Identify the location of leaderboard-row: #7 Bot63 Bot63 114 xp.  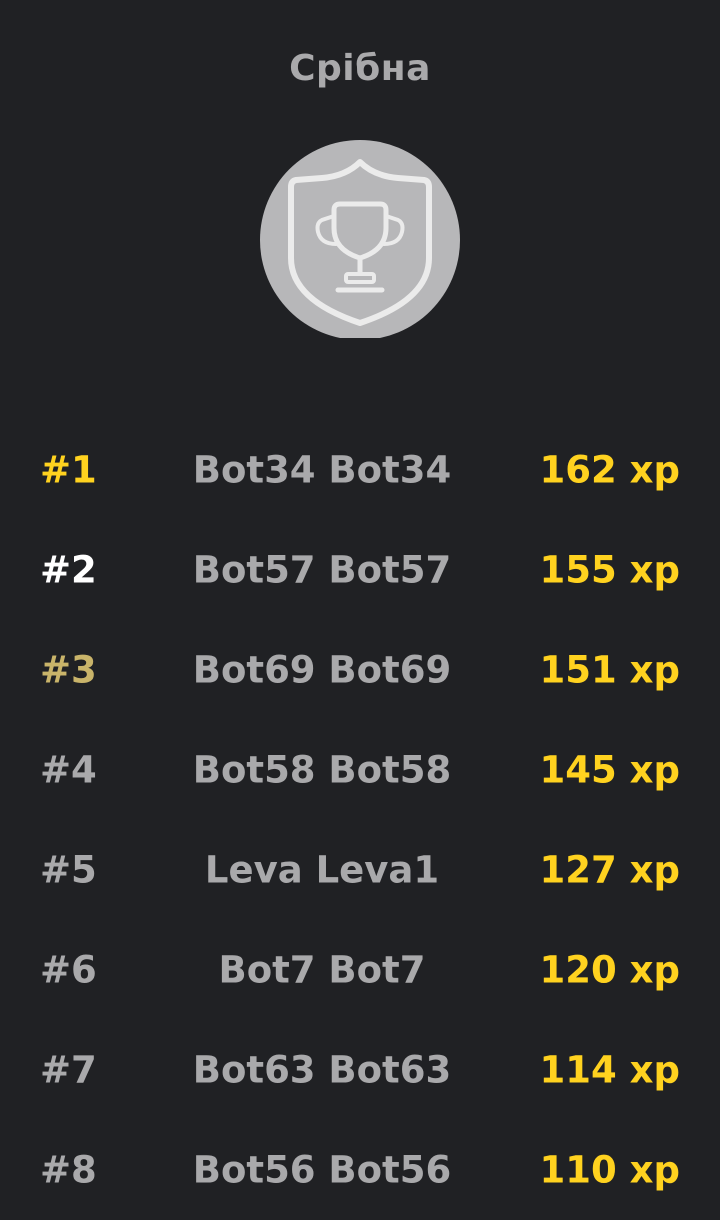
(360, 1070).